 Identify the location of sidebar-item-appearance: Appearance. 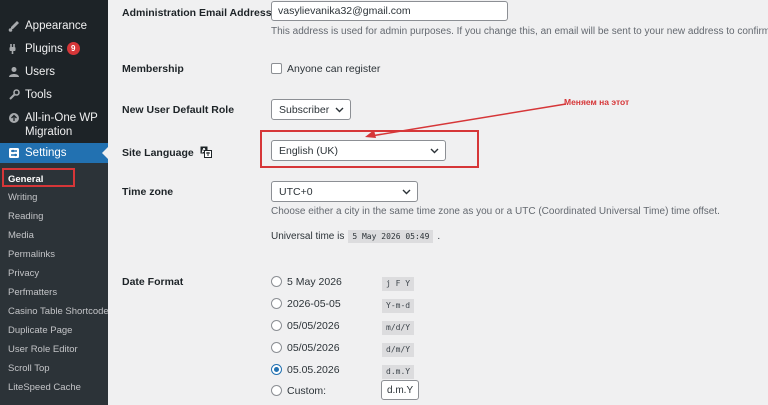
(54, 26).